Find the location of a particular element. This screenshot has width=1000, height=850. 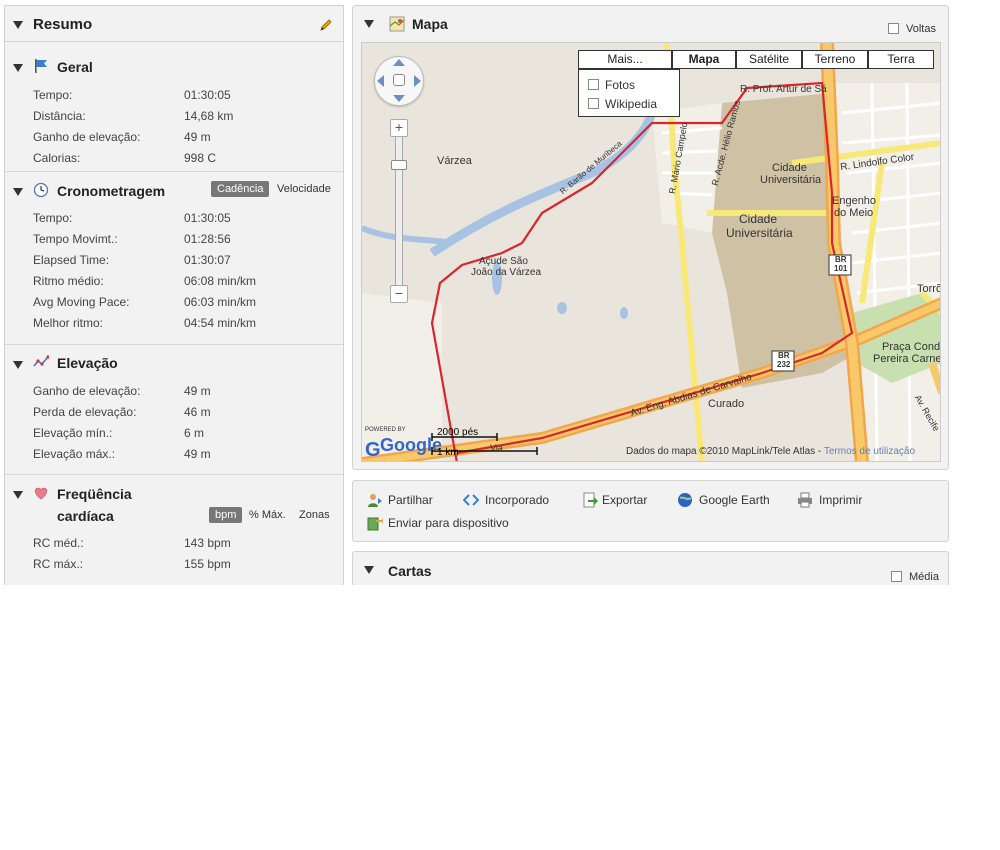

summary-title: Resumo is located at coordinates (63, 24).